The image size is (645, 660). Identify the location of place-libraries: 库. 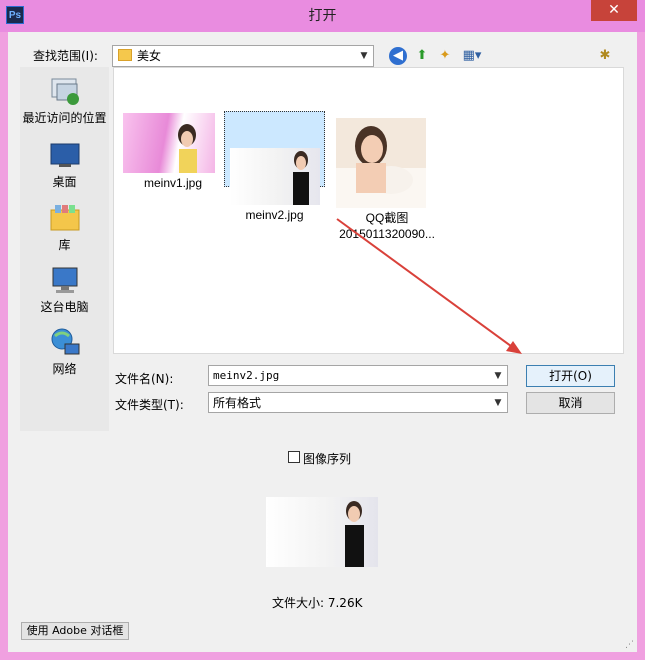
(64, 227).